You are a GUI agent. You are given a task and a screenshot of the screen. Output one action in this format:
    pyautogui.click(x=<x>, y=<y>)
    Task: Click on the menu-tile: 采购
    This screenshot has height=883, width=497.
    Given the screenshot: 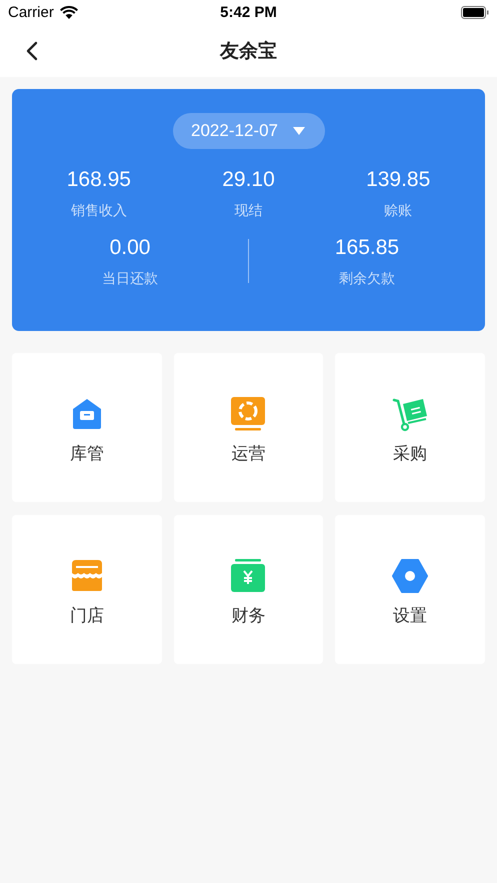 What is the action you would take?
    pyautogui.click(x=410, y=427)
    